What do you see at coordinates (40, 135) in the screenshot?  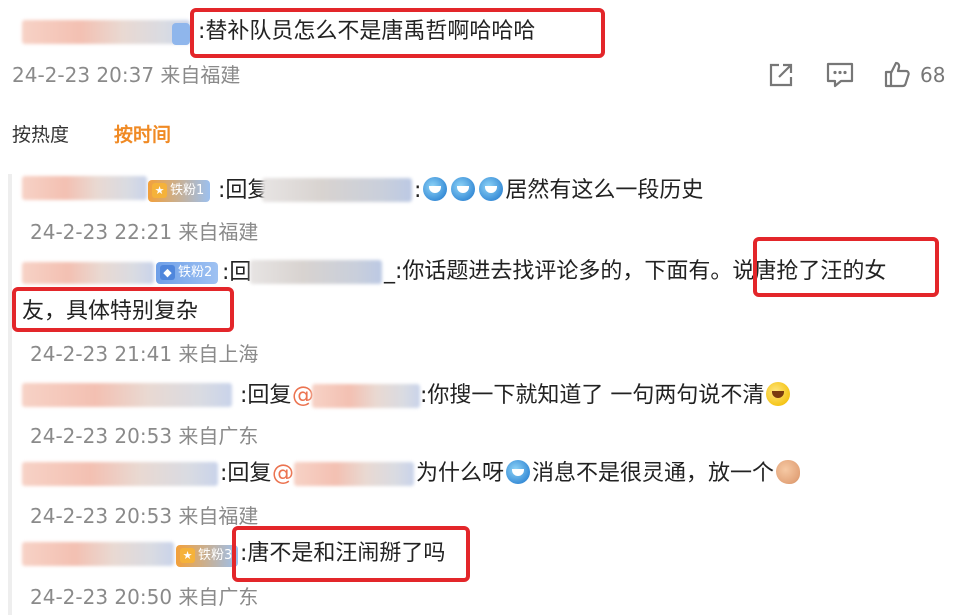 I see `tab-sort-hot: 按热度` at bounding box center [40, 135].